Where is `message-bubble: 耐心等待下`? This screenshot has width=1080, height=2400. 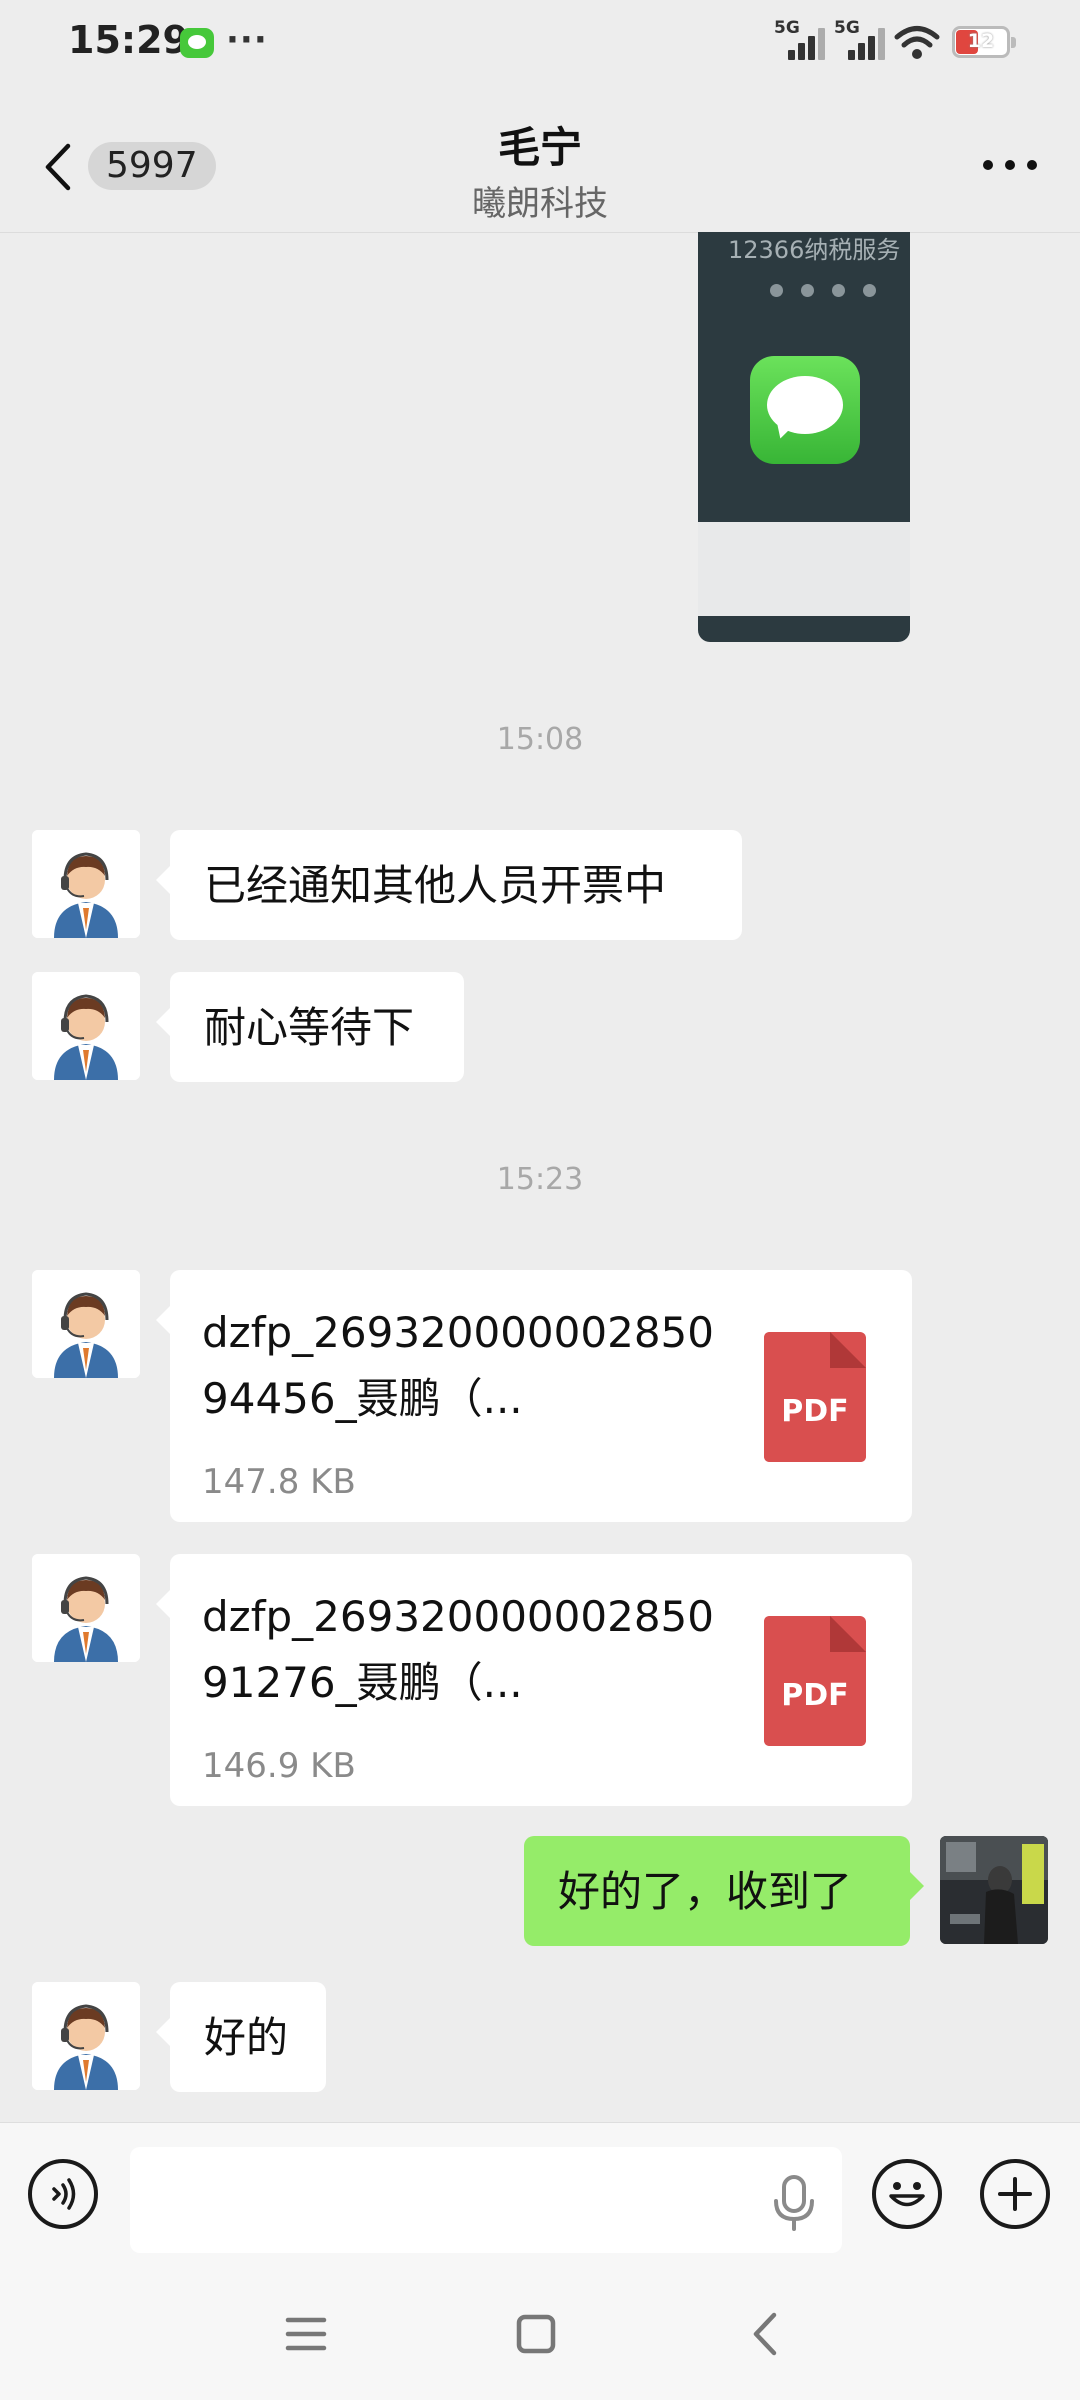 message-bubble: 耐心等待下 is located at coordinates (310, 1027).